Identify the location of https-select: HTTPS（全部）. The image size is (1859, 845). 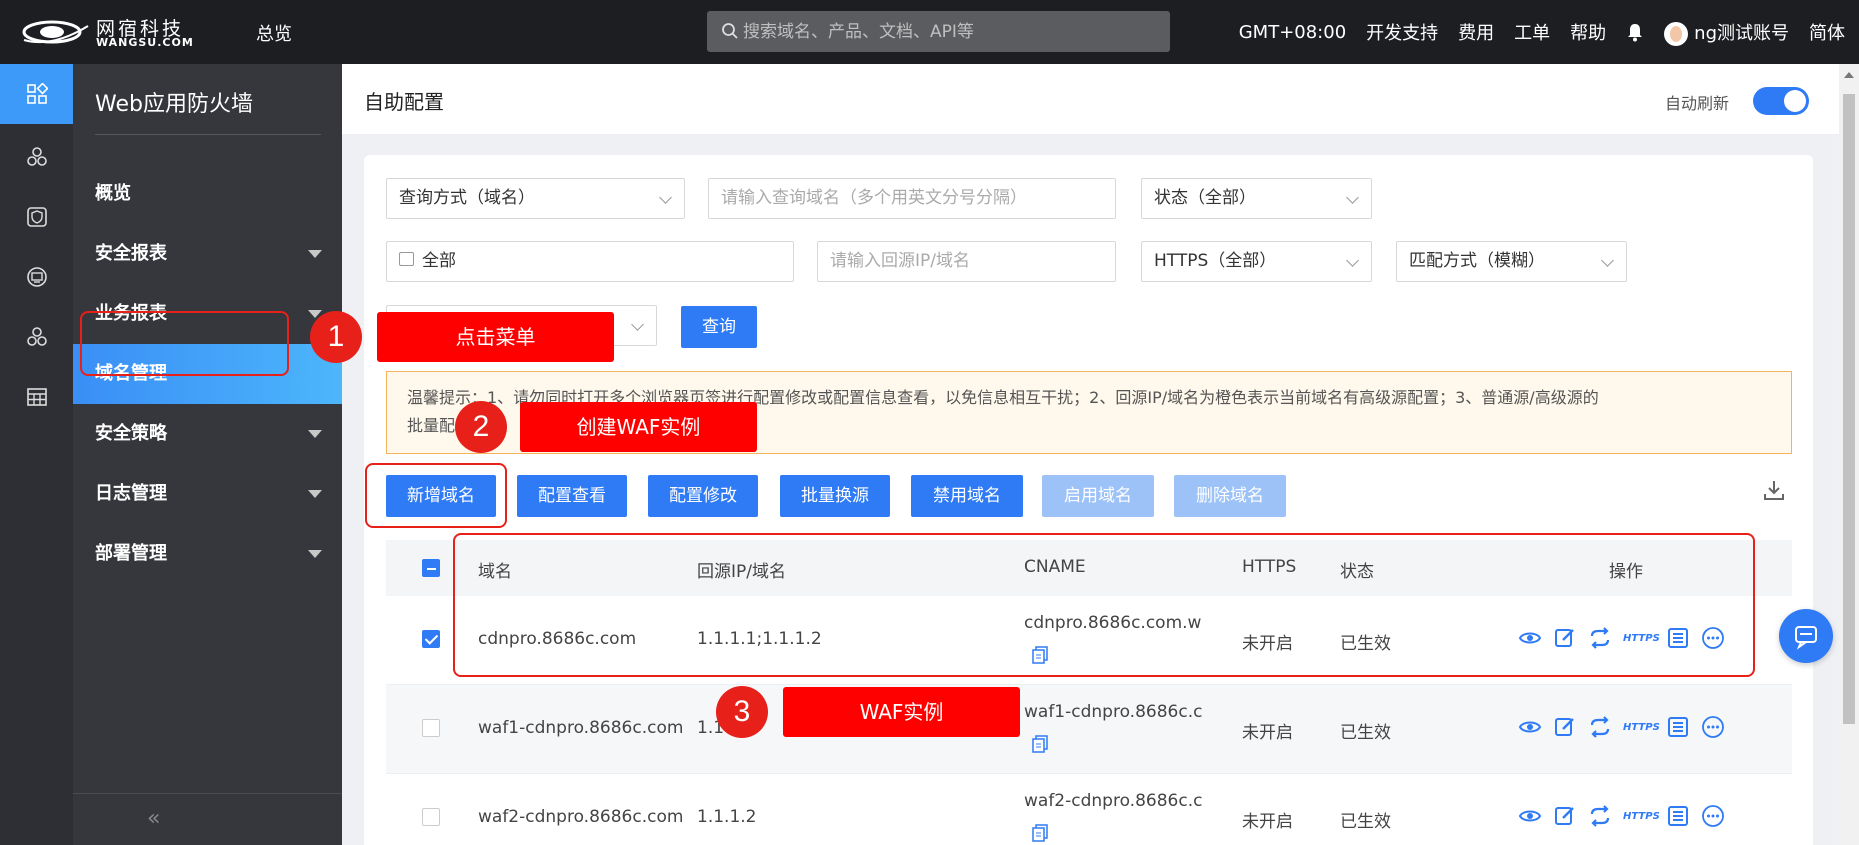
(1256, 261).